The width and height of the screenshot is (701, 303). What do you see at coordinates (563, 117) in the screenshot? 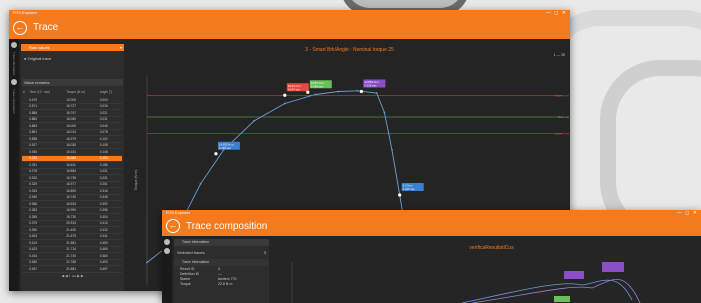
I see `limit-label: Nominal` at bounding box center [563, 117].